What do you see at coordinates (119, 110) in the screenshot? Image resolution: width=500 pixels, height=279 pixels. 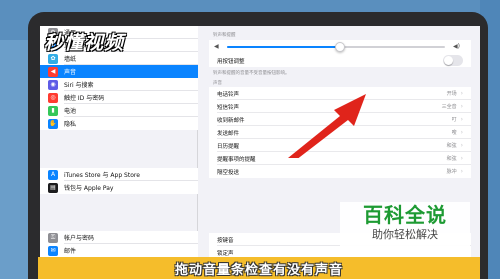 I see `sidebar-item: ▮ 电池` at bounding box center [119, 110].